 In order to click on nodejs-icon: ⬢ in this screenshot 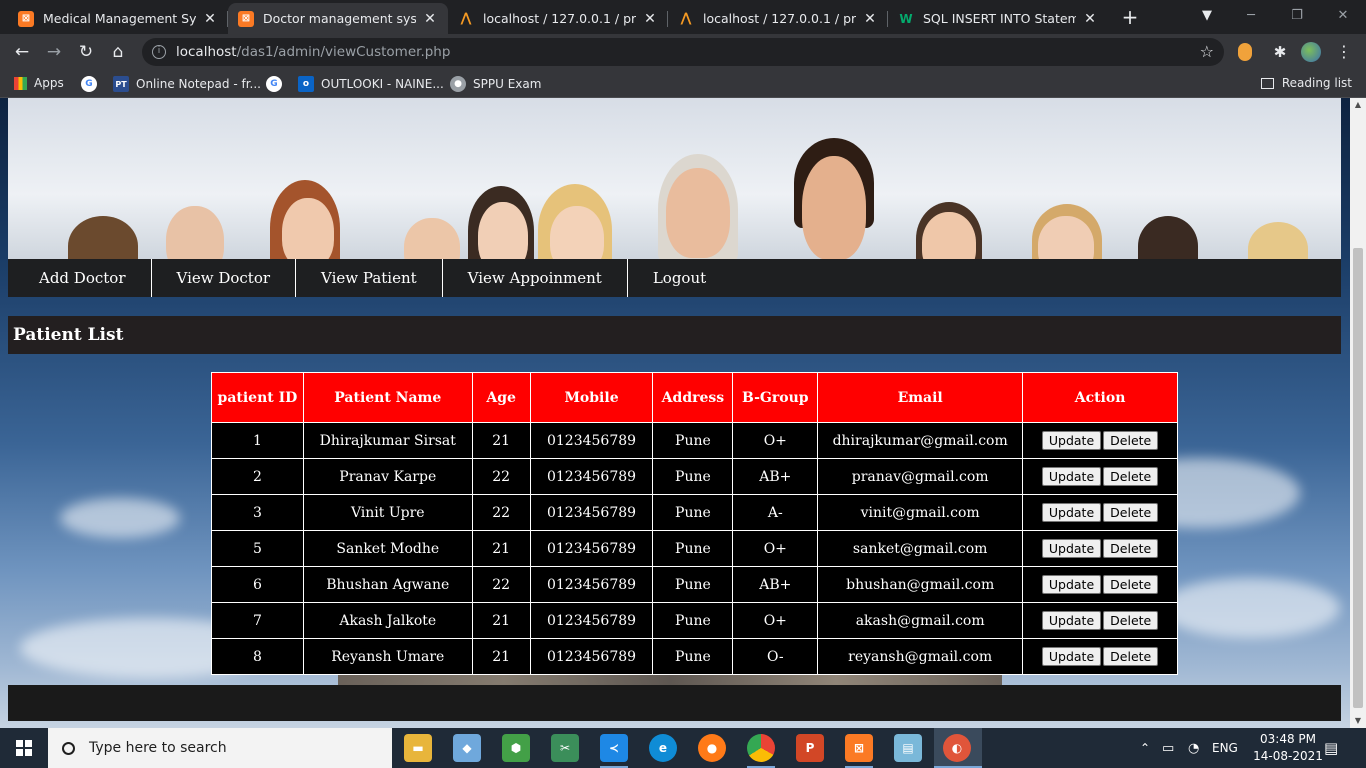, I will do `click(516, 748)`.